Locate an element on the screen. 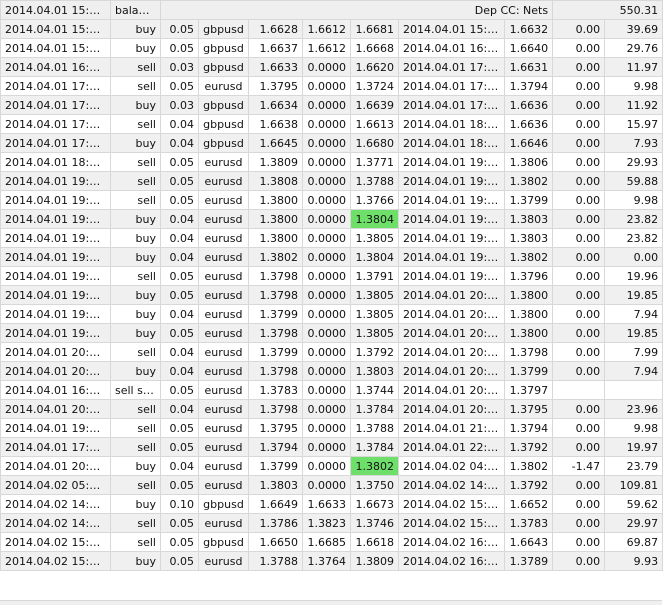 The width and height of the screenshot is (667, 605). profit-cell: 7.99 is located at coordinates (634, 352).